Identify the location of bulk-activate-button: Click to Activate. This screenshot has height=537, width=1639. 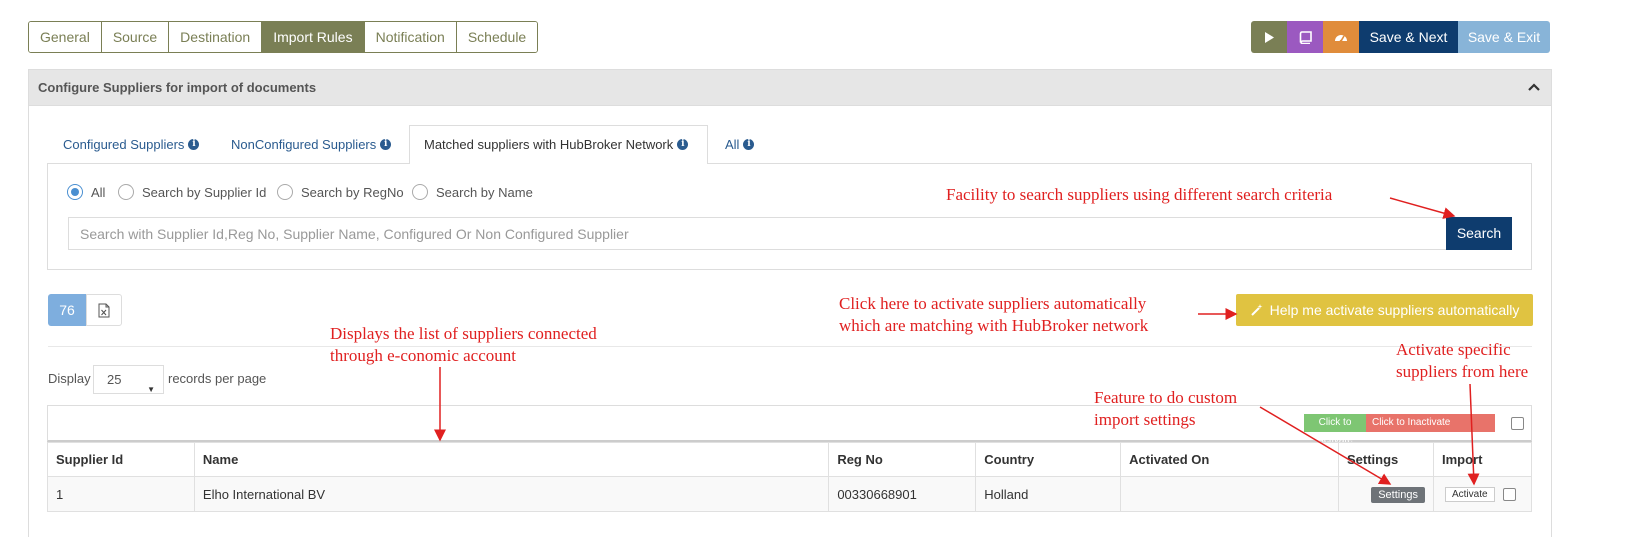
(1335, 430).